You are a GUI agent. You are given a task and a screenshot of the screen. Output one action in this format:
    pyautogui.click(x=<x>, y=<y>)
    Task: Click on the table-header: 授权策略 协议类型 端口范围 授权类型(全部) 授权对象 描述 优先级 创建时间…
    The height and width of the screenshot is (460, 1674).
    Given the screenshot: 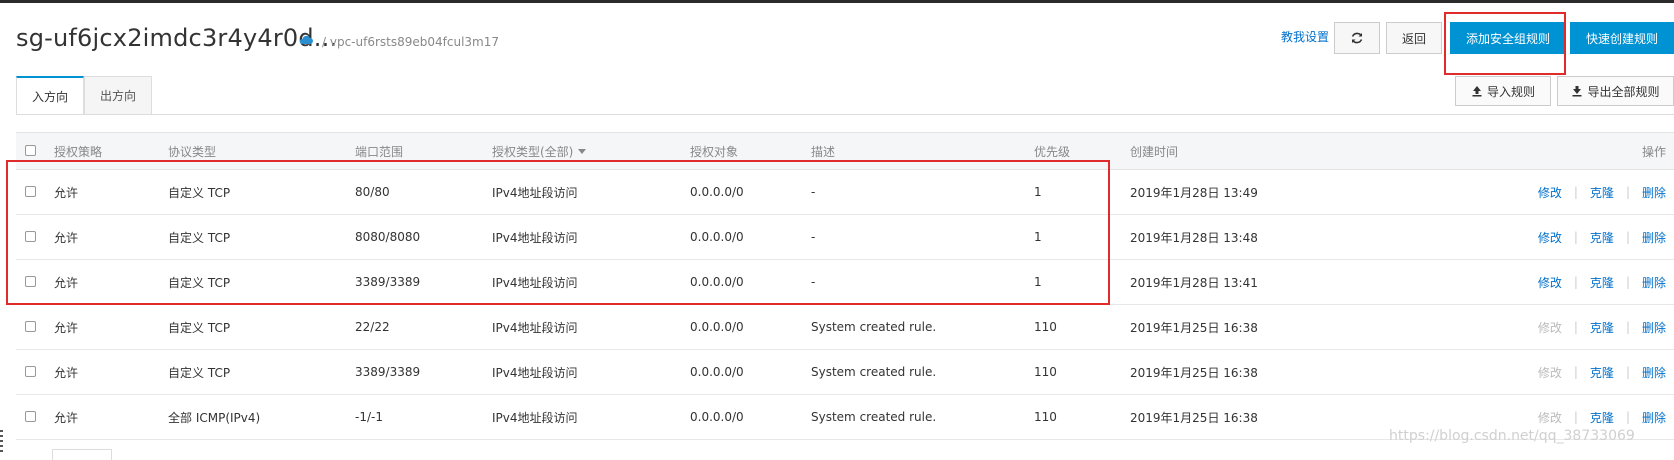 What is the action you would take?
    pyautogui.click(x=845, y=151)
    